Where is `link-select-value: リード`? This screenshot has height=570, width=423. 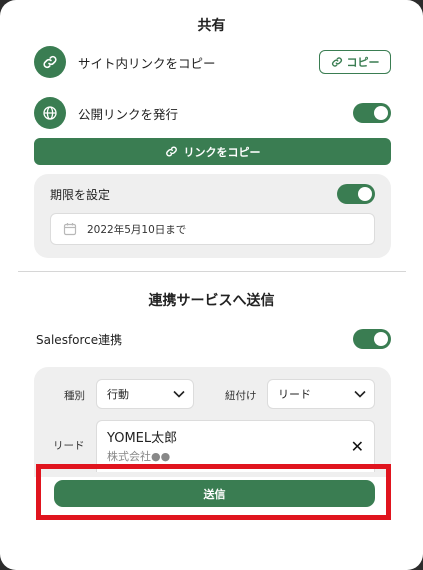 link-select-value: リード is located at coordinates (294, 394).